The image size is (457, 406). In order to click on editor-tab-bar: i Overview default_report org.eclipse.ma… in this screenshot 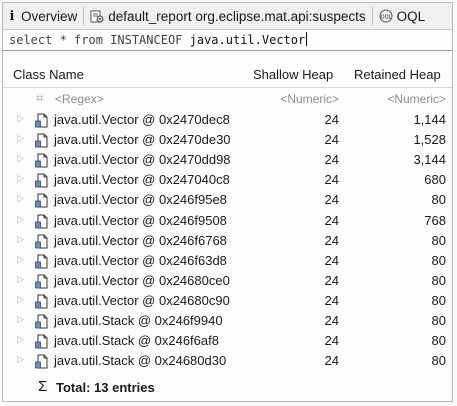, I will do `click(227, 16)`.